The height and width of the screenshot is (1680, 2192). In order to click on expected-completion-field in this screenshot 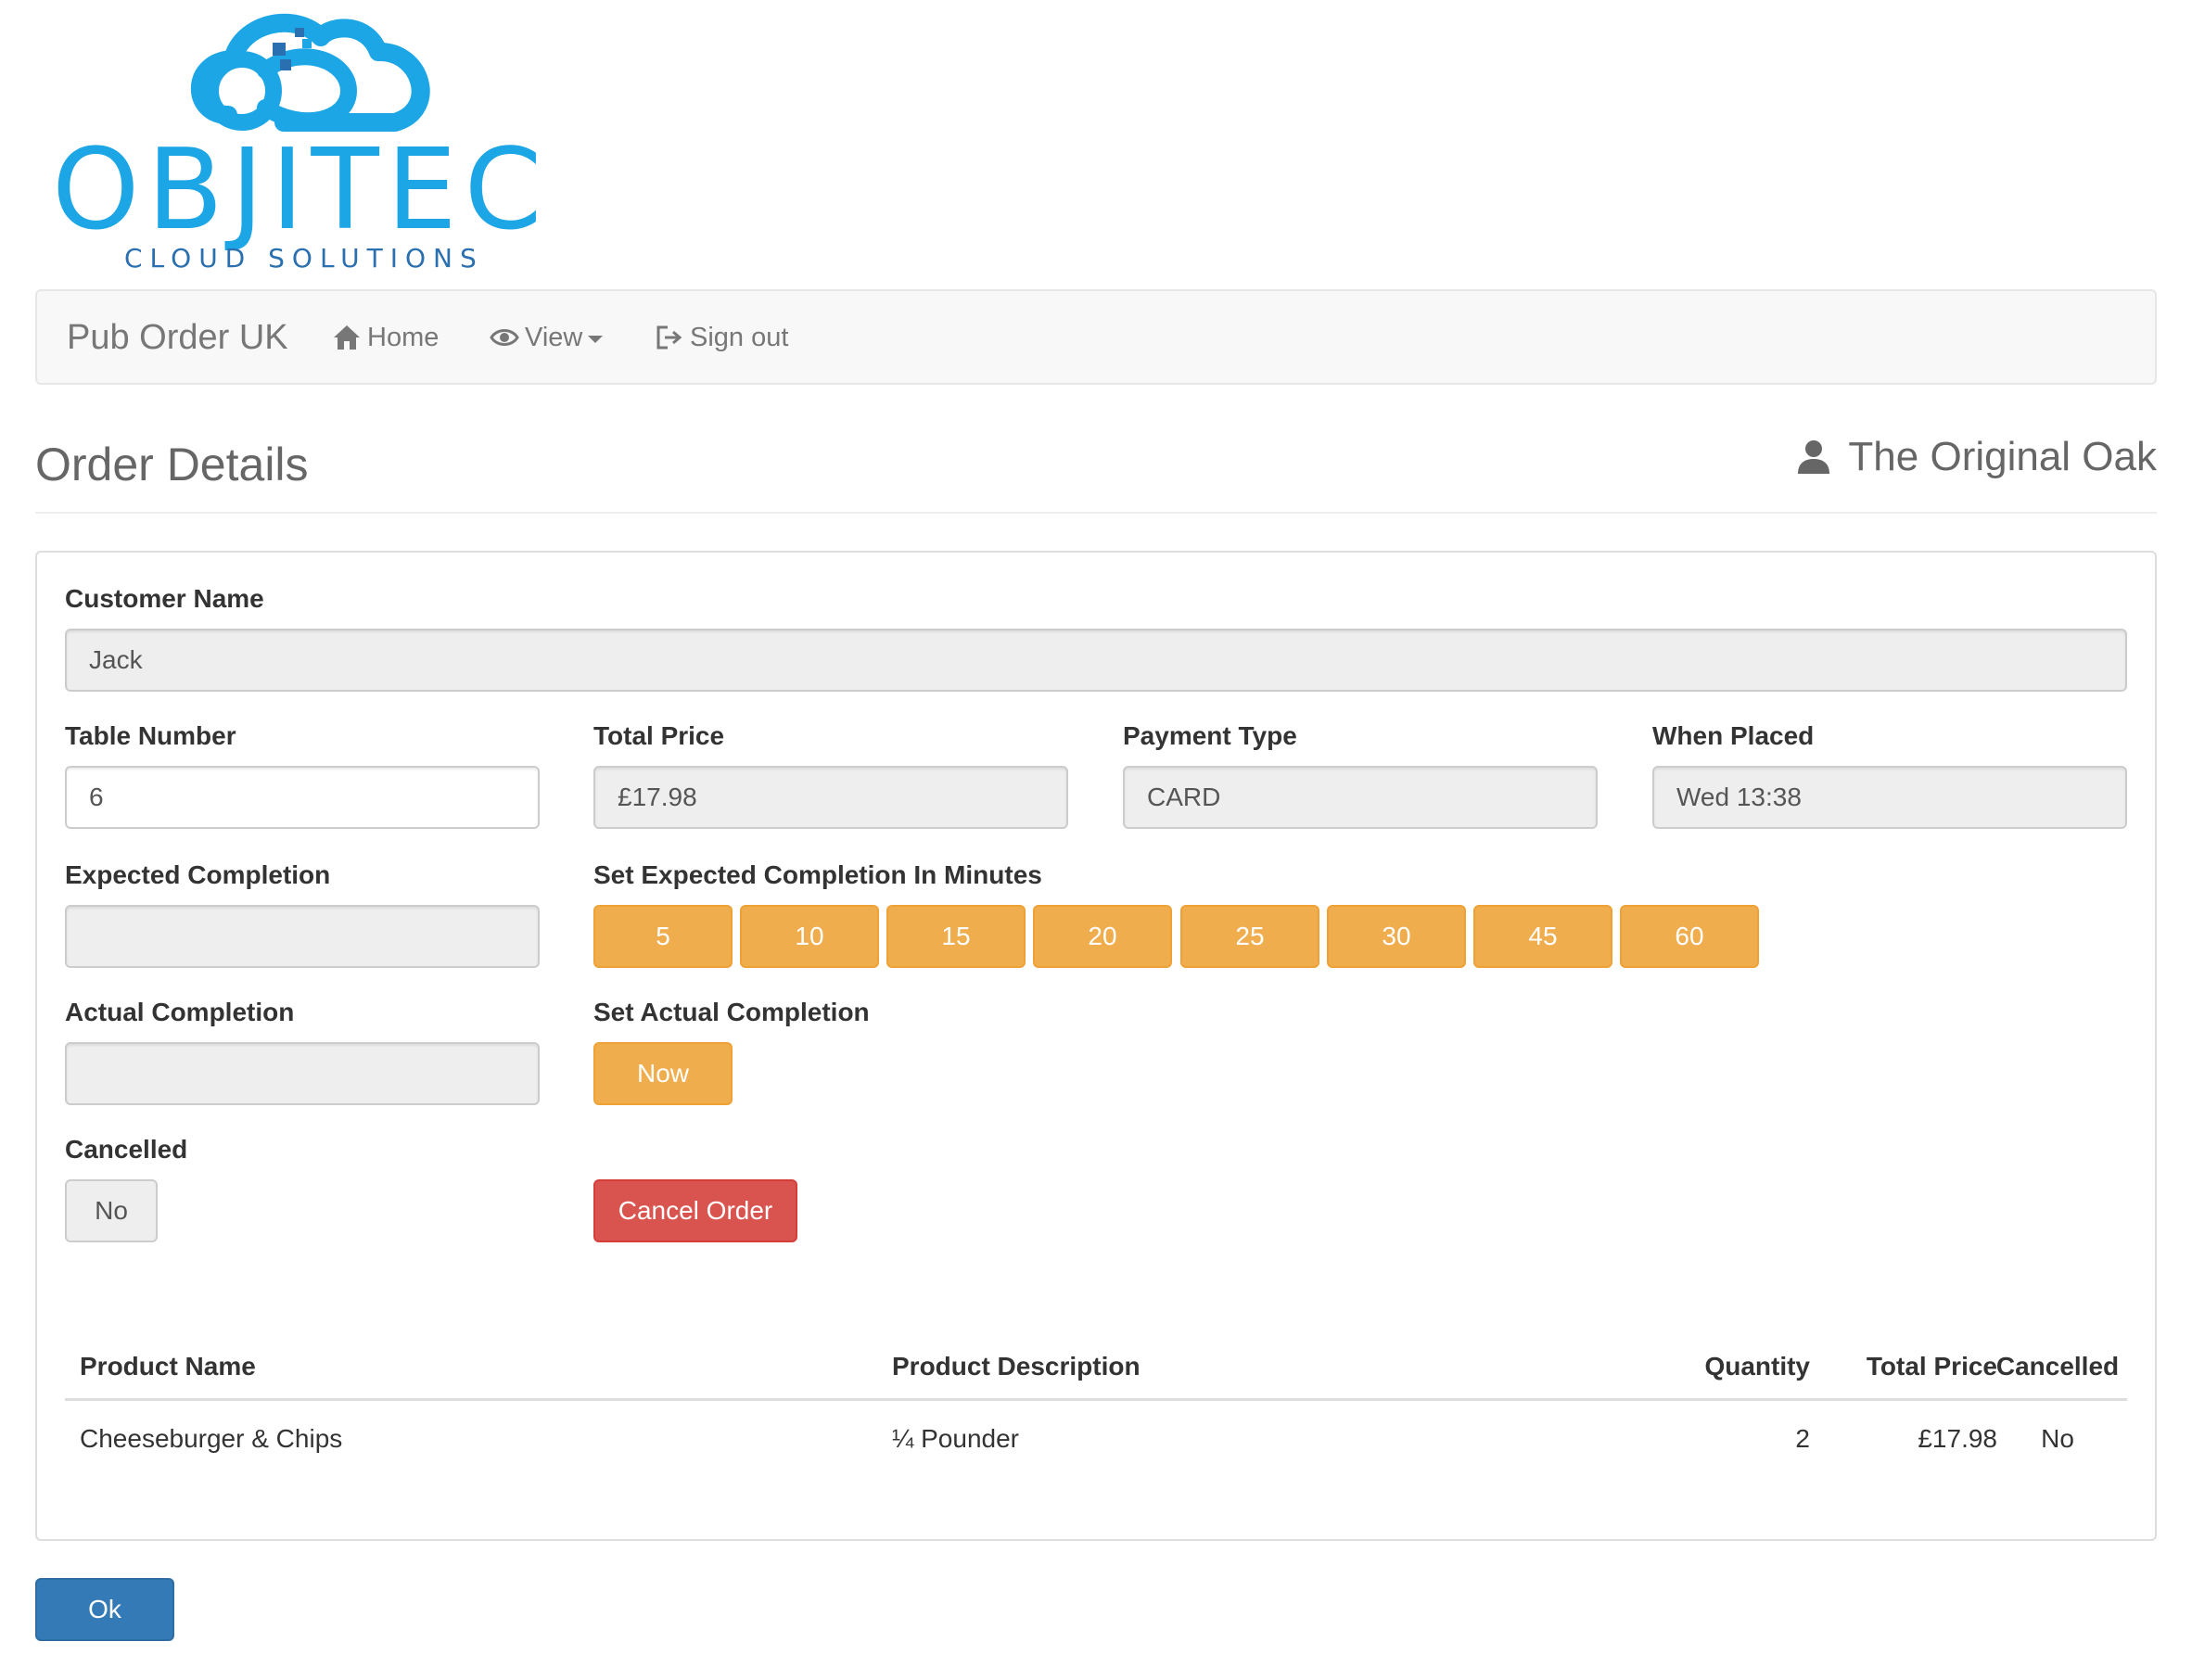, I will do `click(302, 936)`.